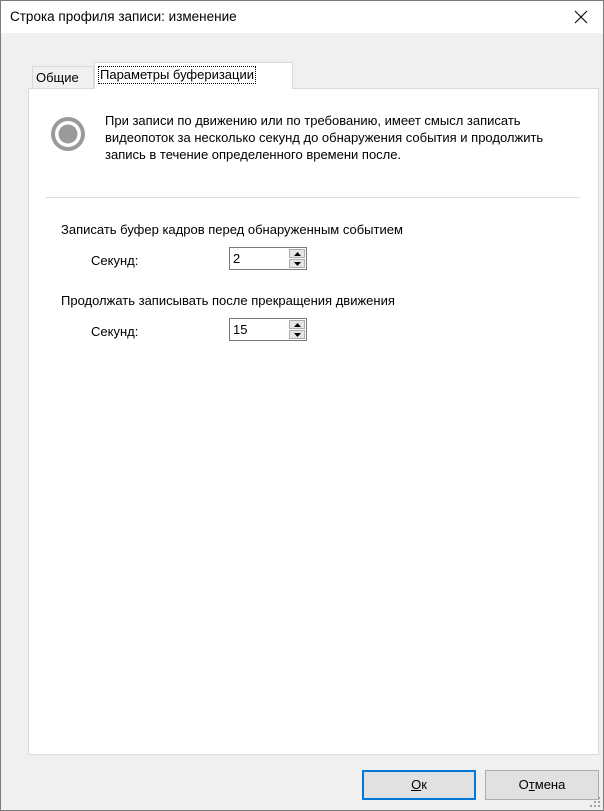  What do you see at coordinates (550, 784) in the screenshot?
I see `cancel-label-rest: мена` at bounding box center [550, 784].